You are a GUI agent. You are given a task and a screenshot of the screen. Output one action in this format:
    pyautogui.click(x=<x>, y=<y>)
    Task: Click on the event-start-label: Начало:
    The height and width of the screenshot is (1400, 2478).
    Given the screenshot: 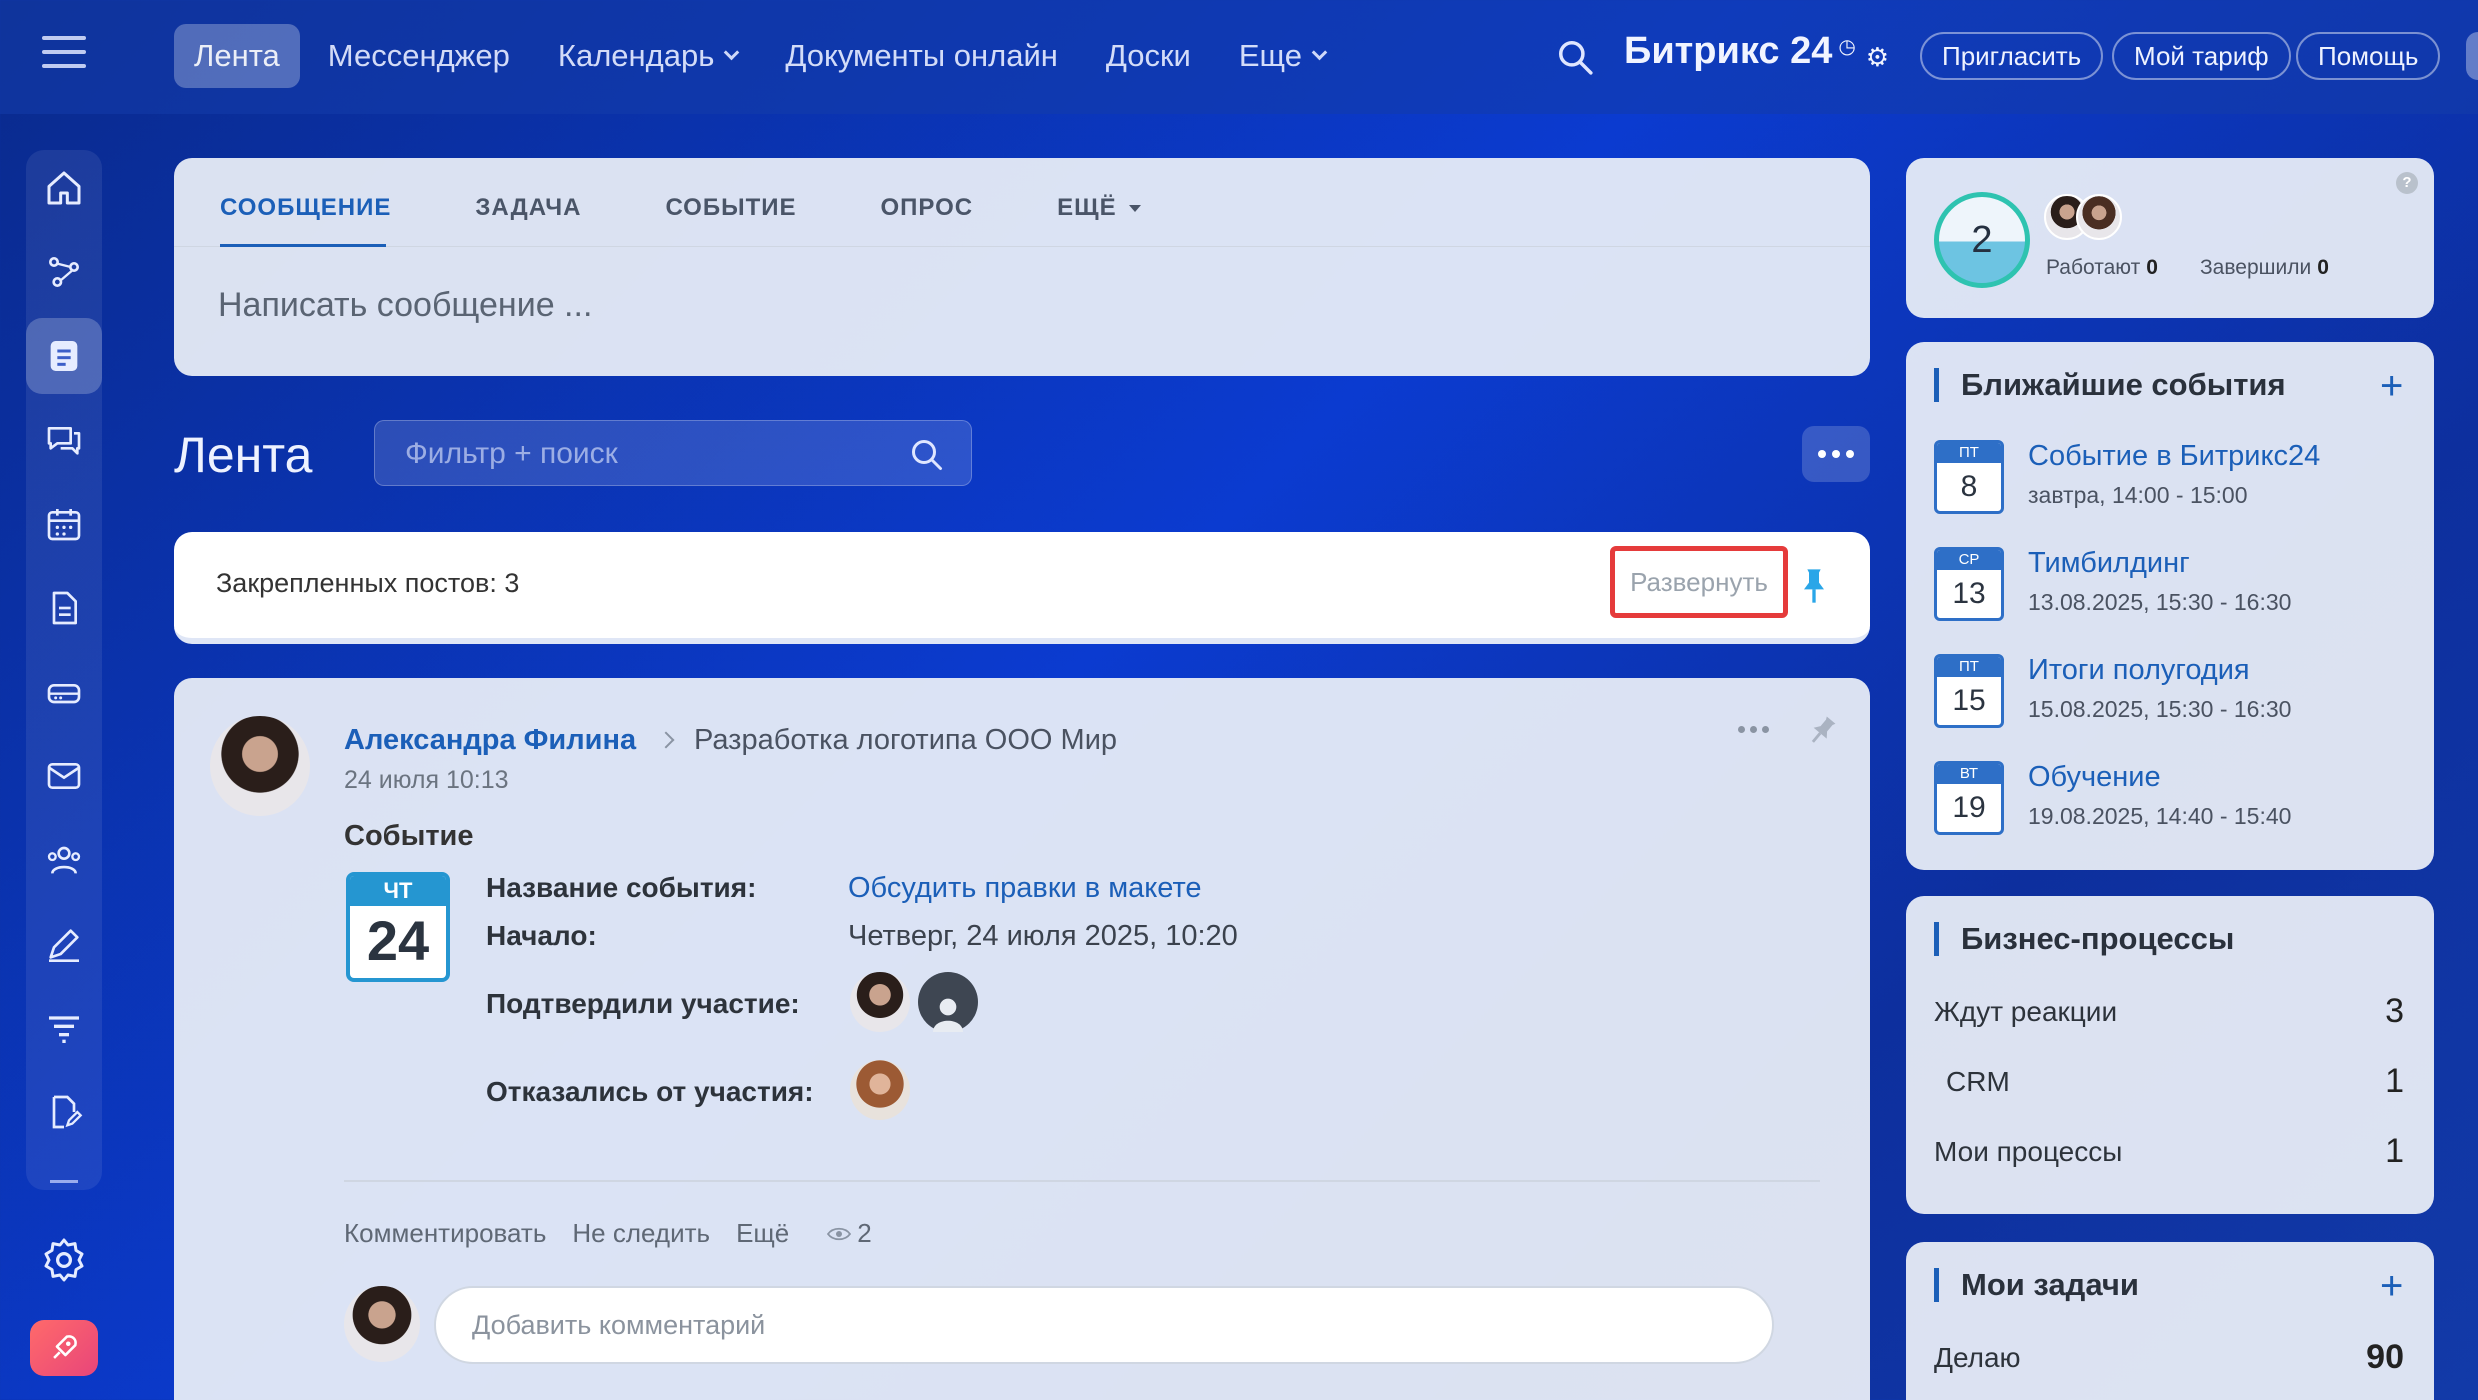 What is the action you would take?
    pyautogui.click(x=541, y=935)
    